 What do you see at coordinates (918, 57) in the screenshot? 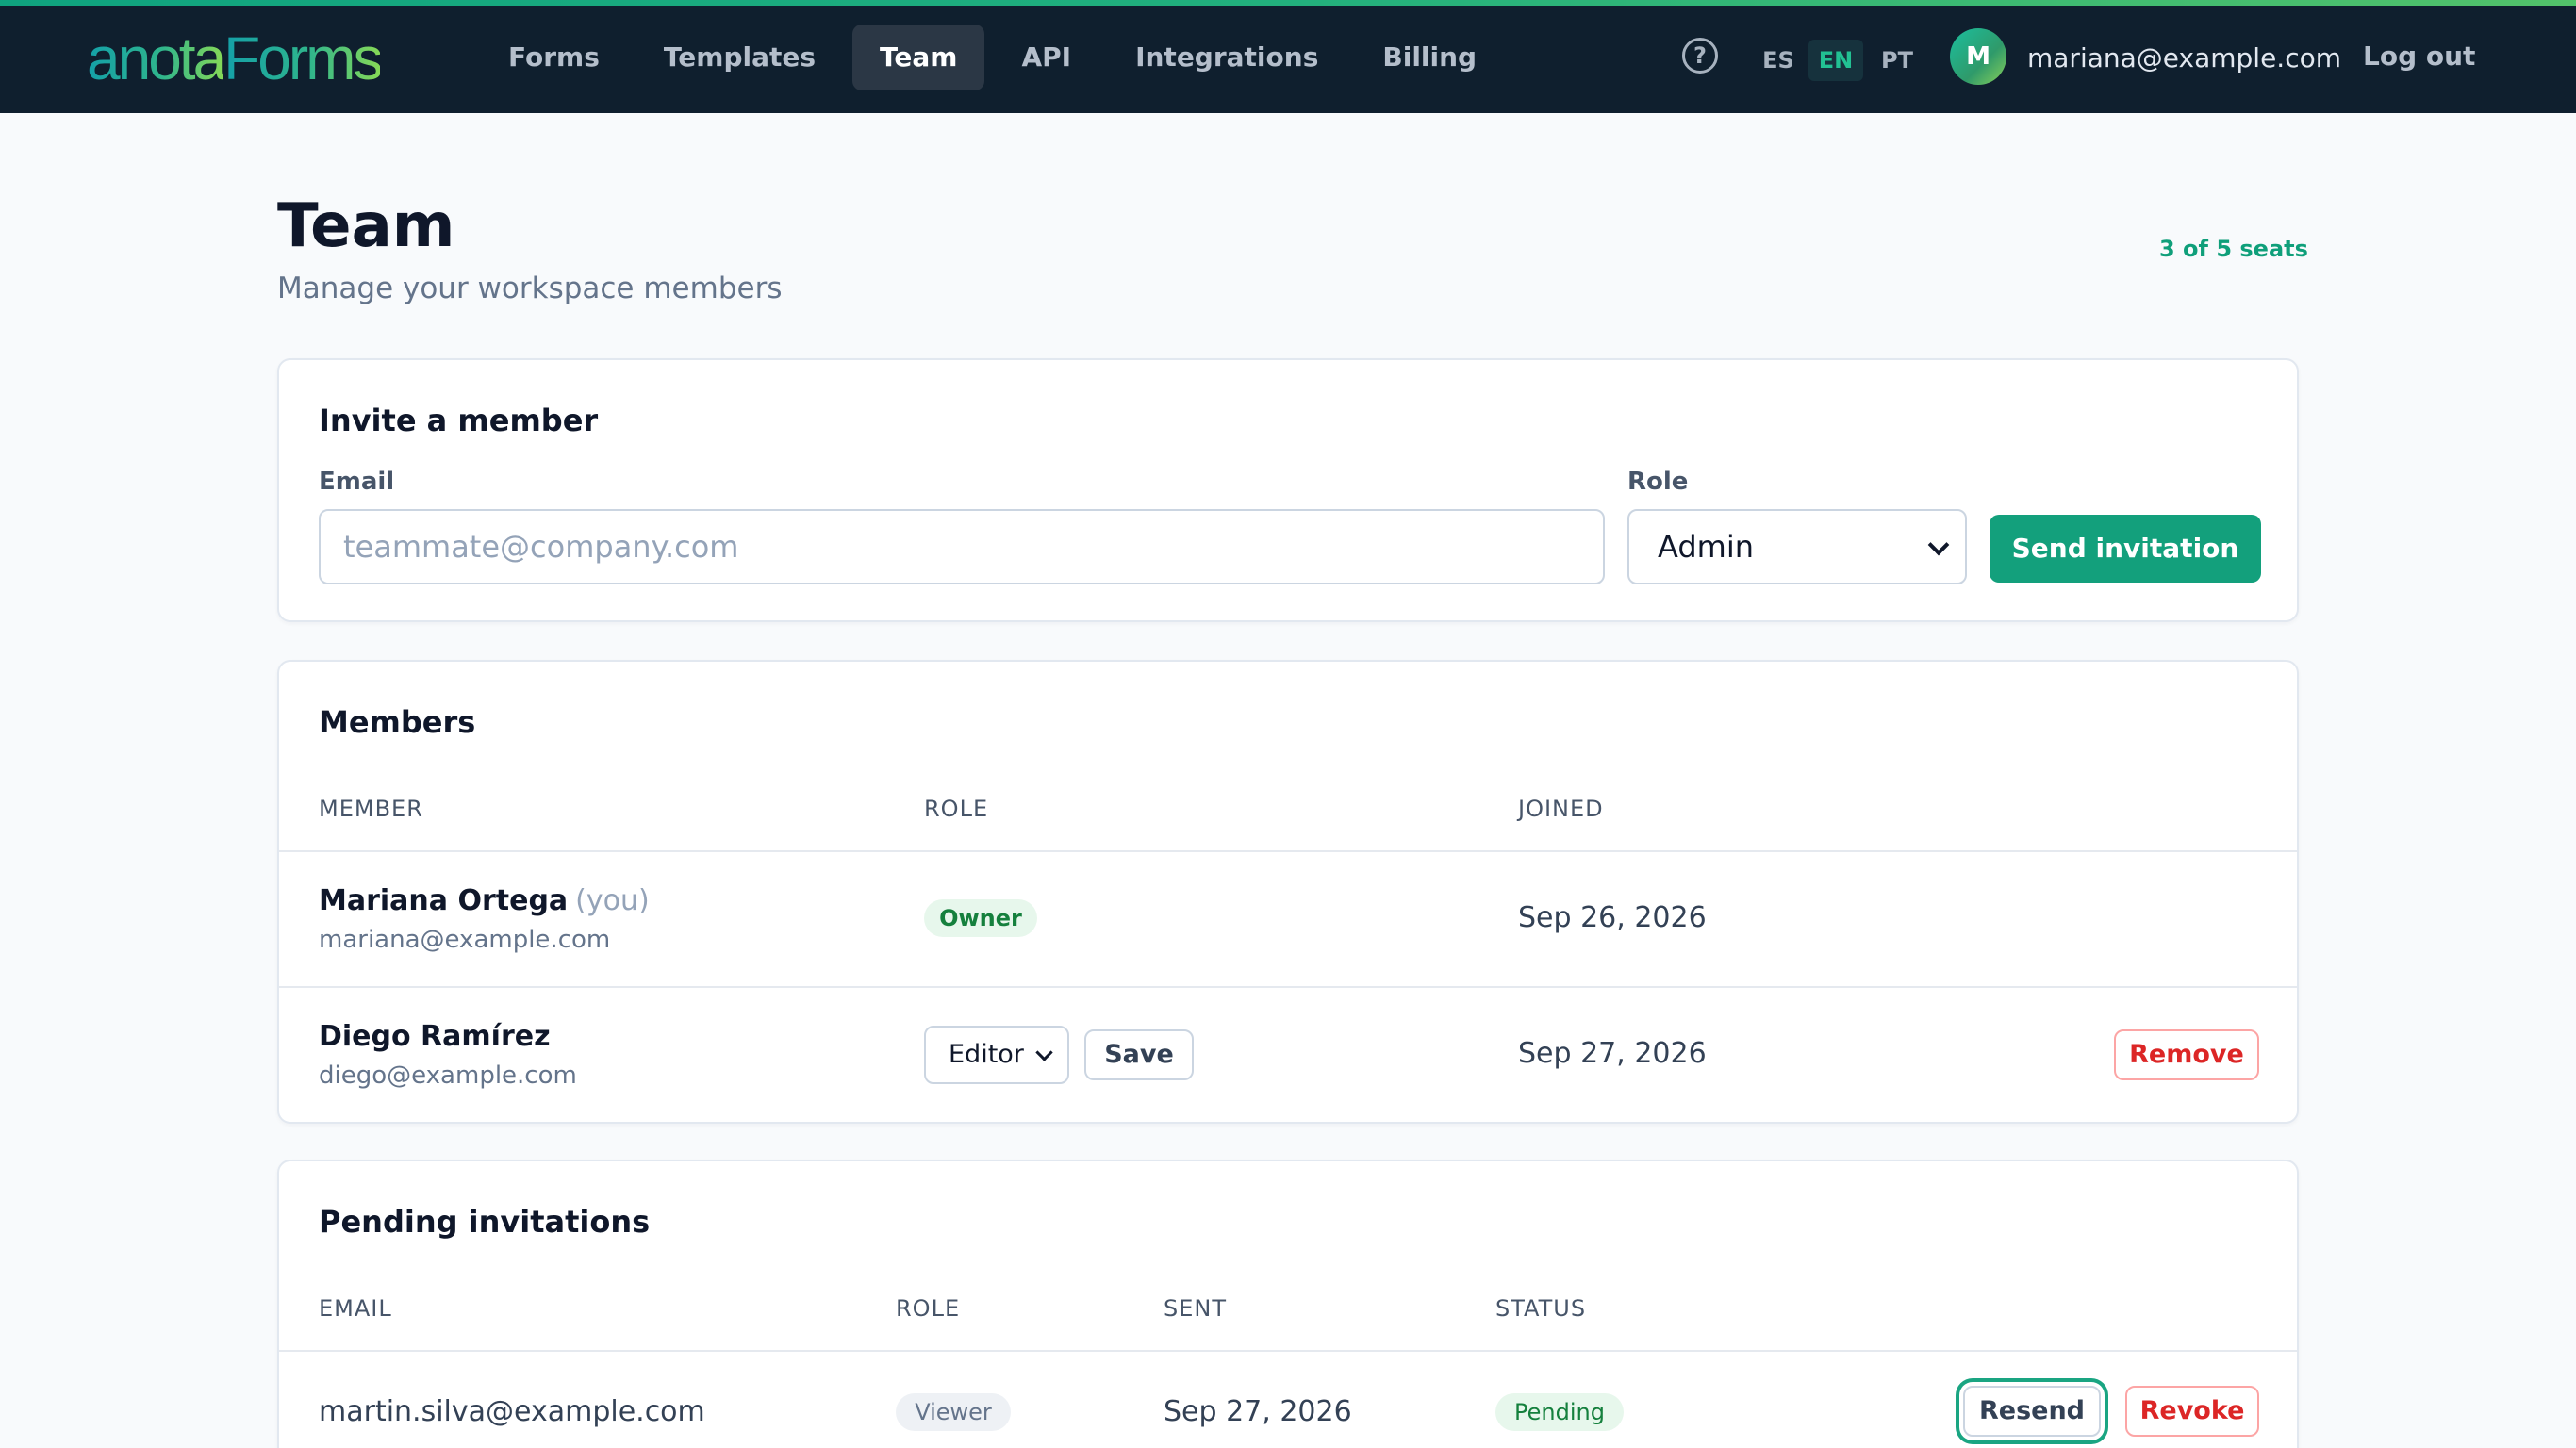
I see `nav-item-team: Team` at bounding box center [918, 57].